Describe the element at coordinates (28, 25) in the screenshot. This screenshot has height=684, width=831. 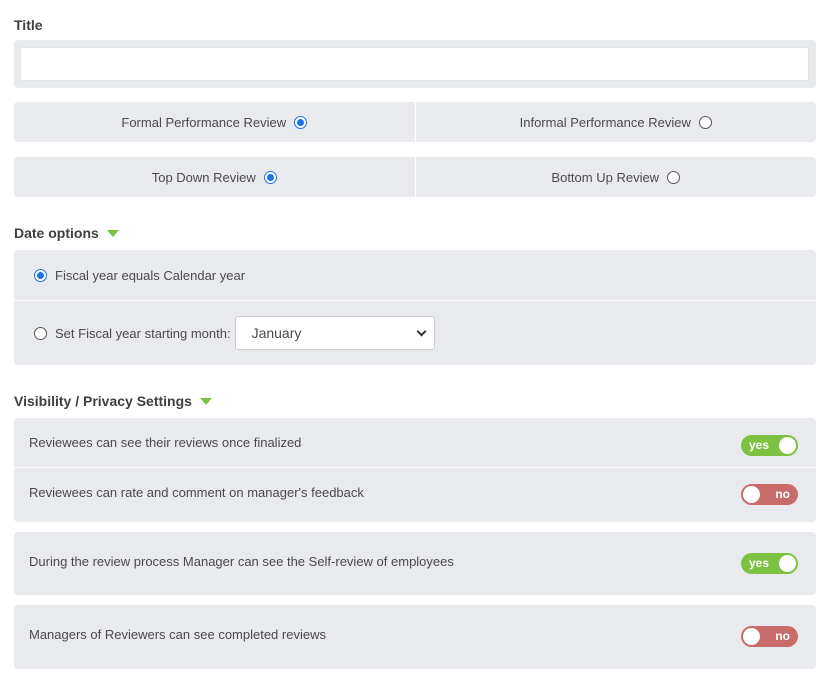
I see `title-label: Title` at that location.